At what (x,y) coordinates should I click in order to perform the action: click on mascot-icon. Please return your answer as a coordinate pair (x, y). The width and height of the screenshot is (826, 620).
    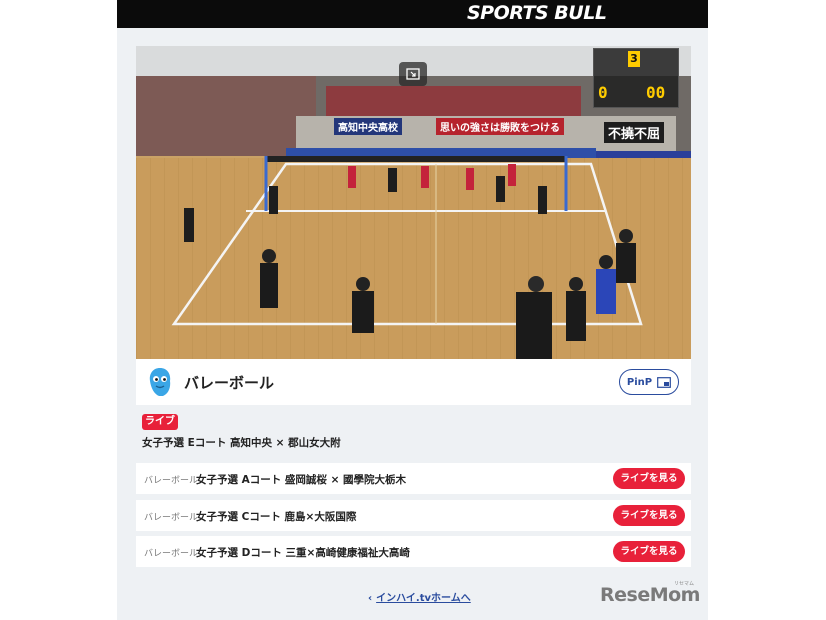
    Looking at the image, I should click on (160, 382).